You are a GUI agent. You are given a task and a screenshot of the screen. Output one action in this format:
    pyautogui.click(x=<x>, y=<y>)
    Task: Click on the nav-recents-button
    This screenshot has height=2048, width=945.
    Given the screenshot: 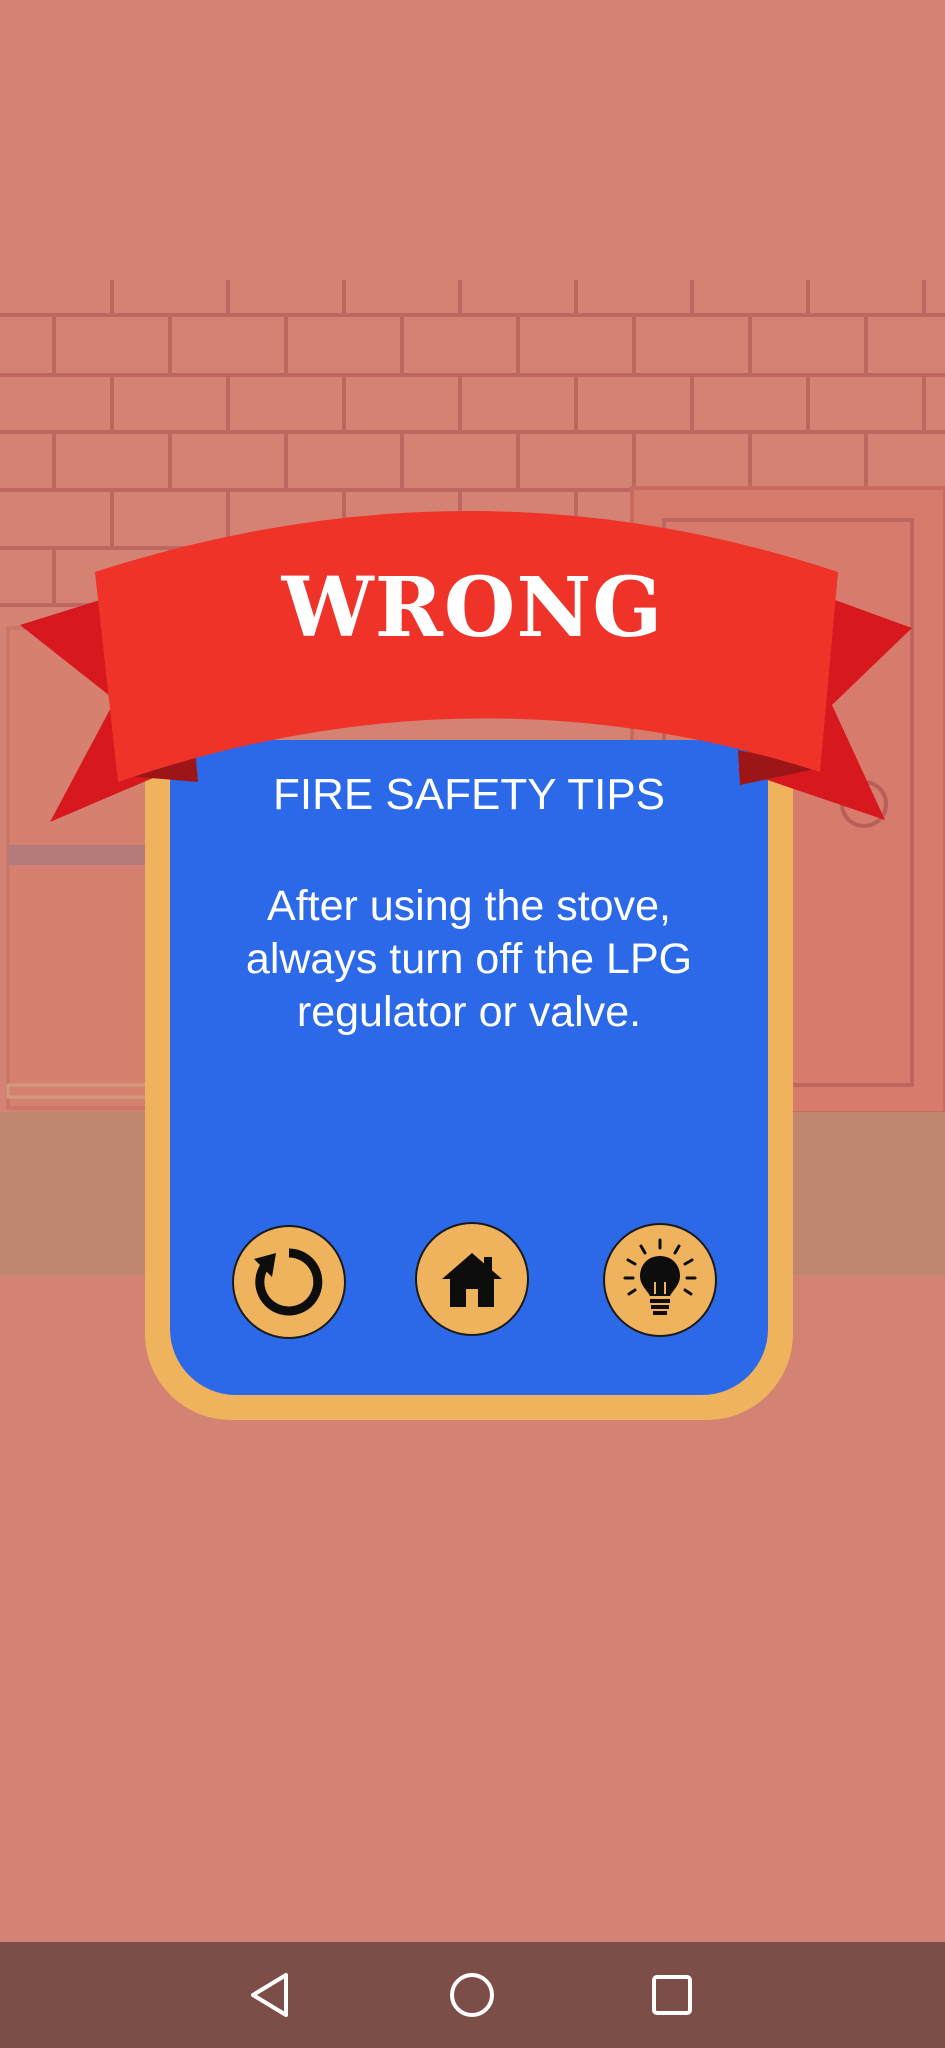 What is the action you would take?
    pyautogui.click(x=672, y=1995)
    